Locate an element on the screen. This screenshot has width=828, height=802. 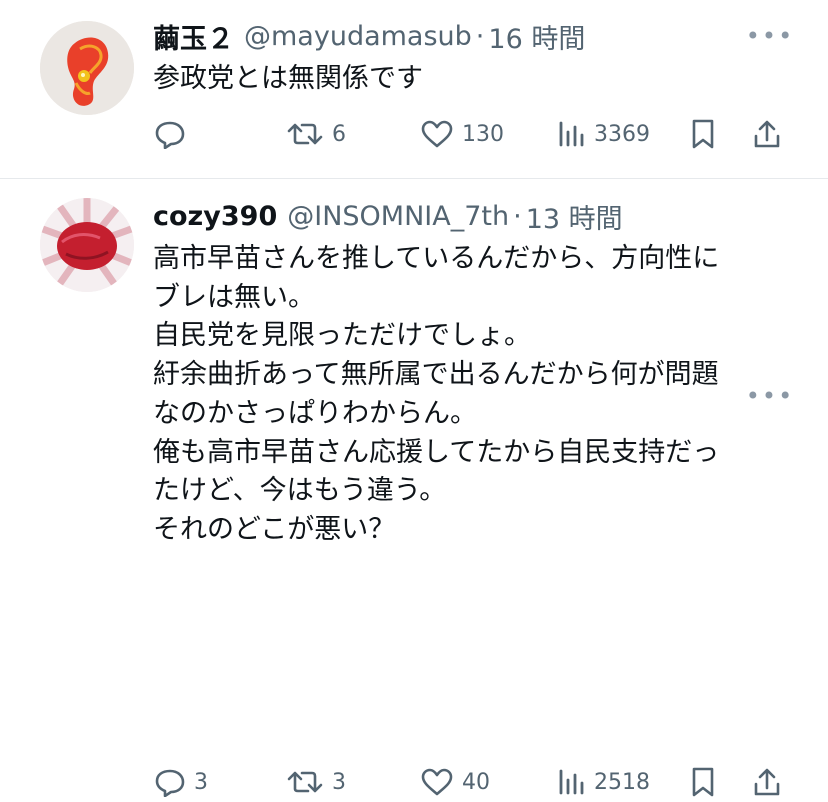
tweet-header: cozy390 @INSOMNIA_7th · 13 時間 is located at coordinates (388, 216).